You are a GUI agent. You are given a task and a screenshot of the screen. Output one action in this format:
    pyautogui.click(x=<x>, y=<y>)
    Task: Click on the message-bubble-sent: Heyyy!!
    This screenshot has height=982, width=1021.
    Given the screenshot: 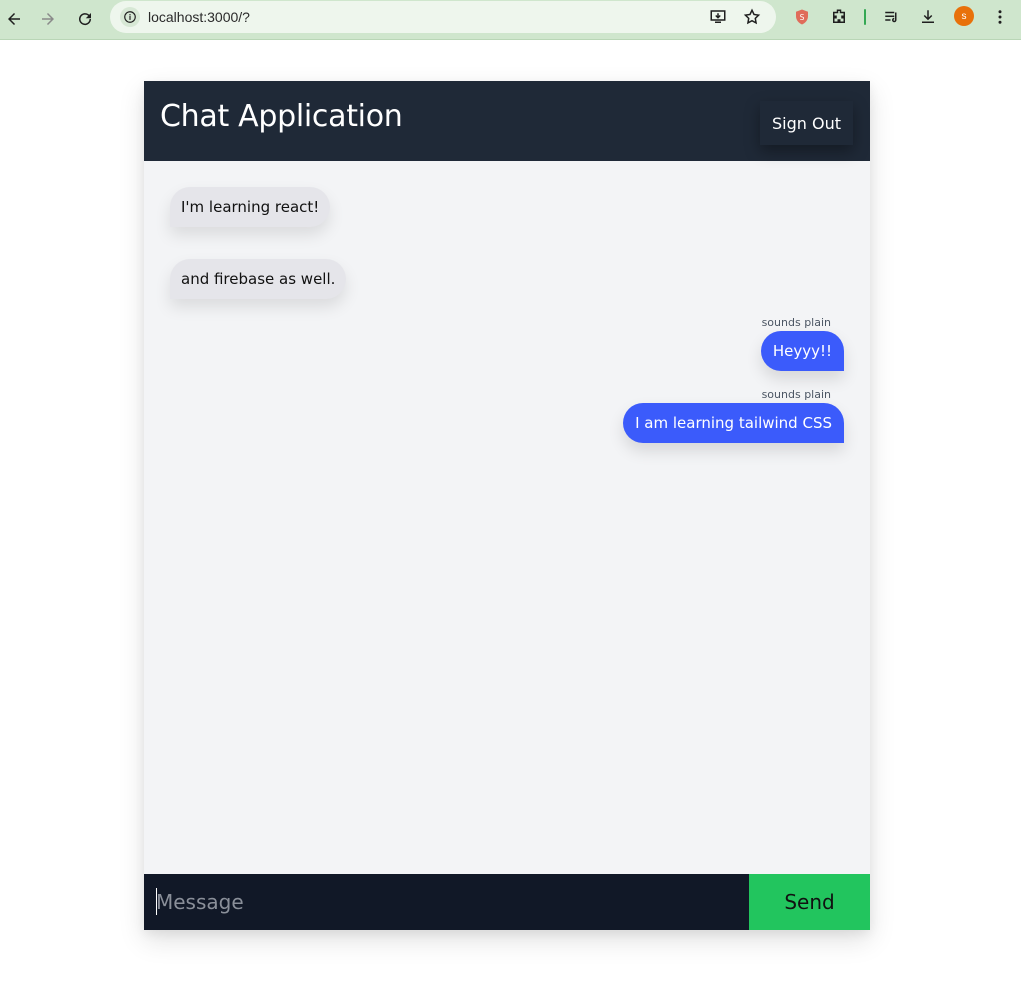 What is the action you would take?
    pyautogui.click(x=802, y=351)
    